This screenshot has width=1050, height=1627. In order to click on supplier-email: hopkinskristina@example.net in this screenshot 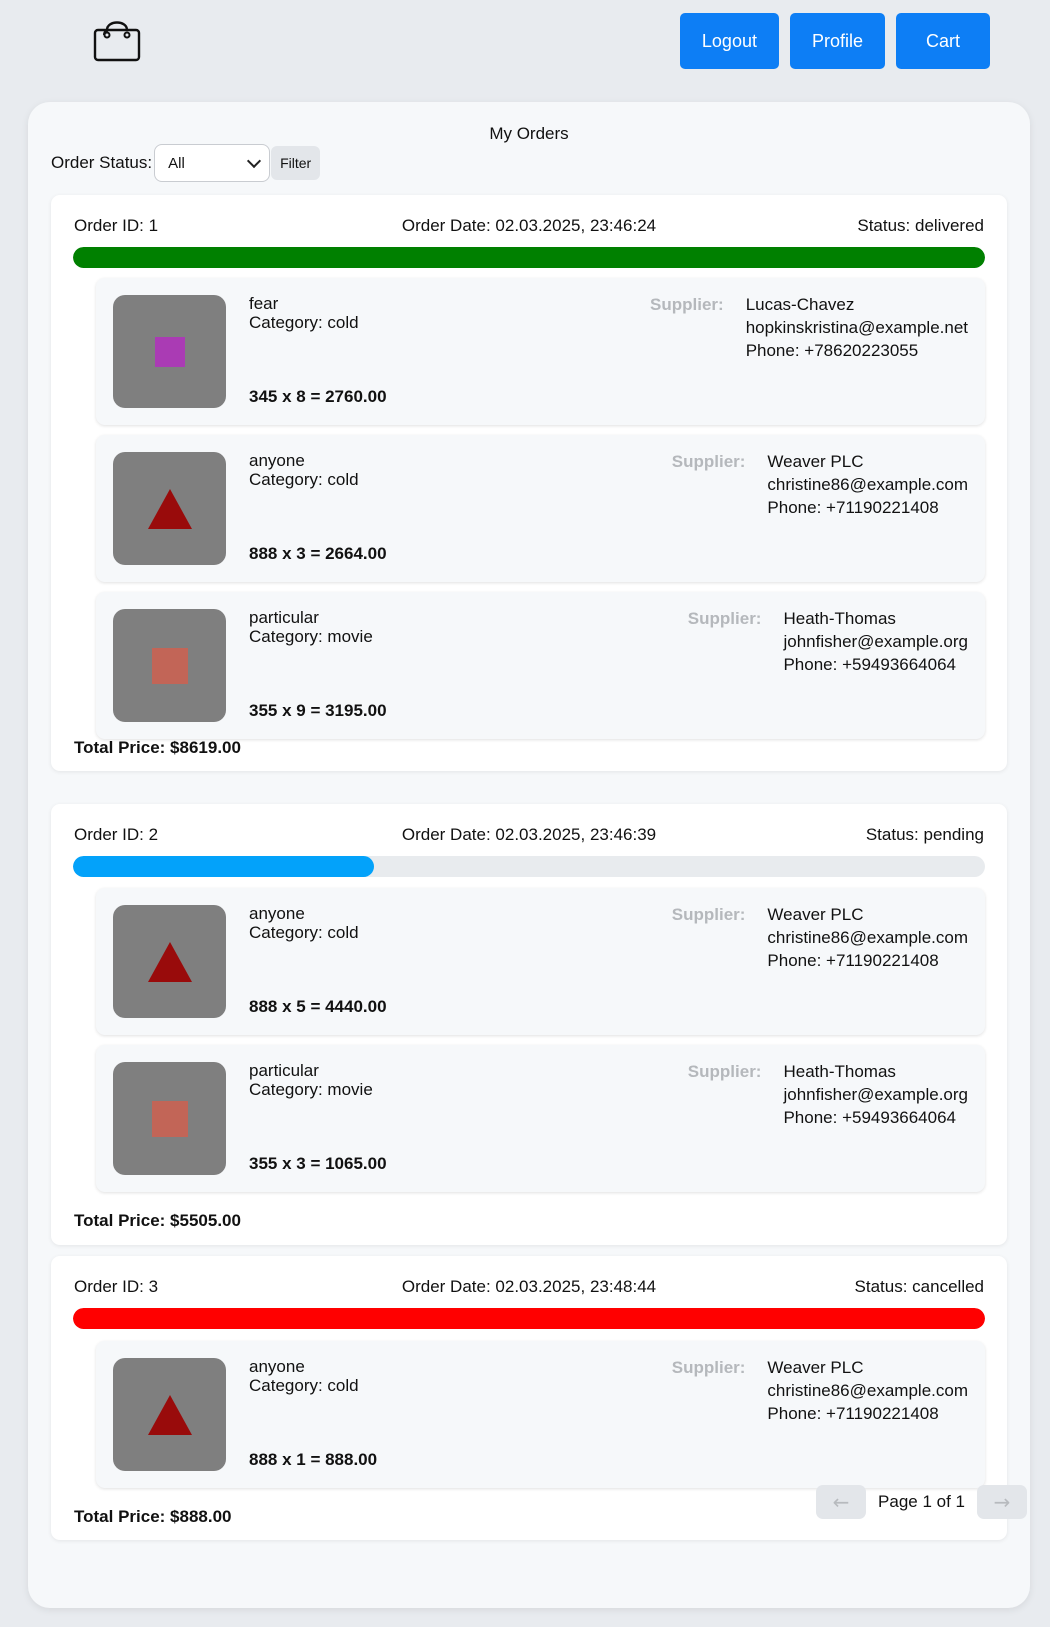, I will do `click(856, 327)`.